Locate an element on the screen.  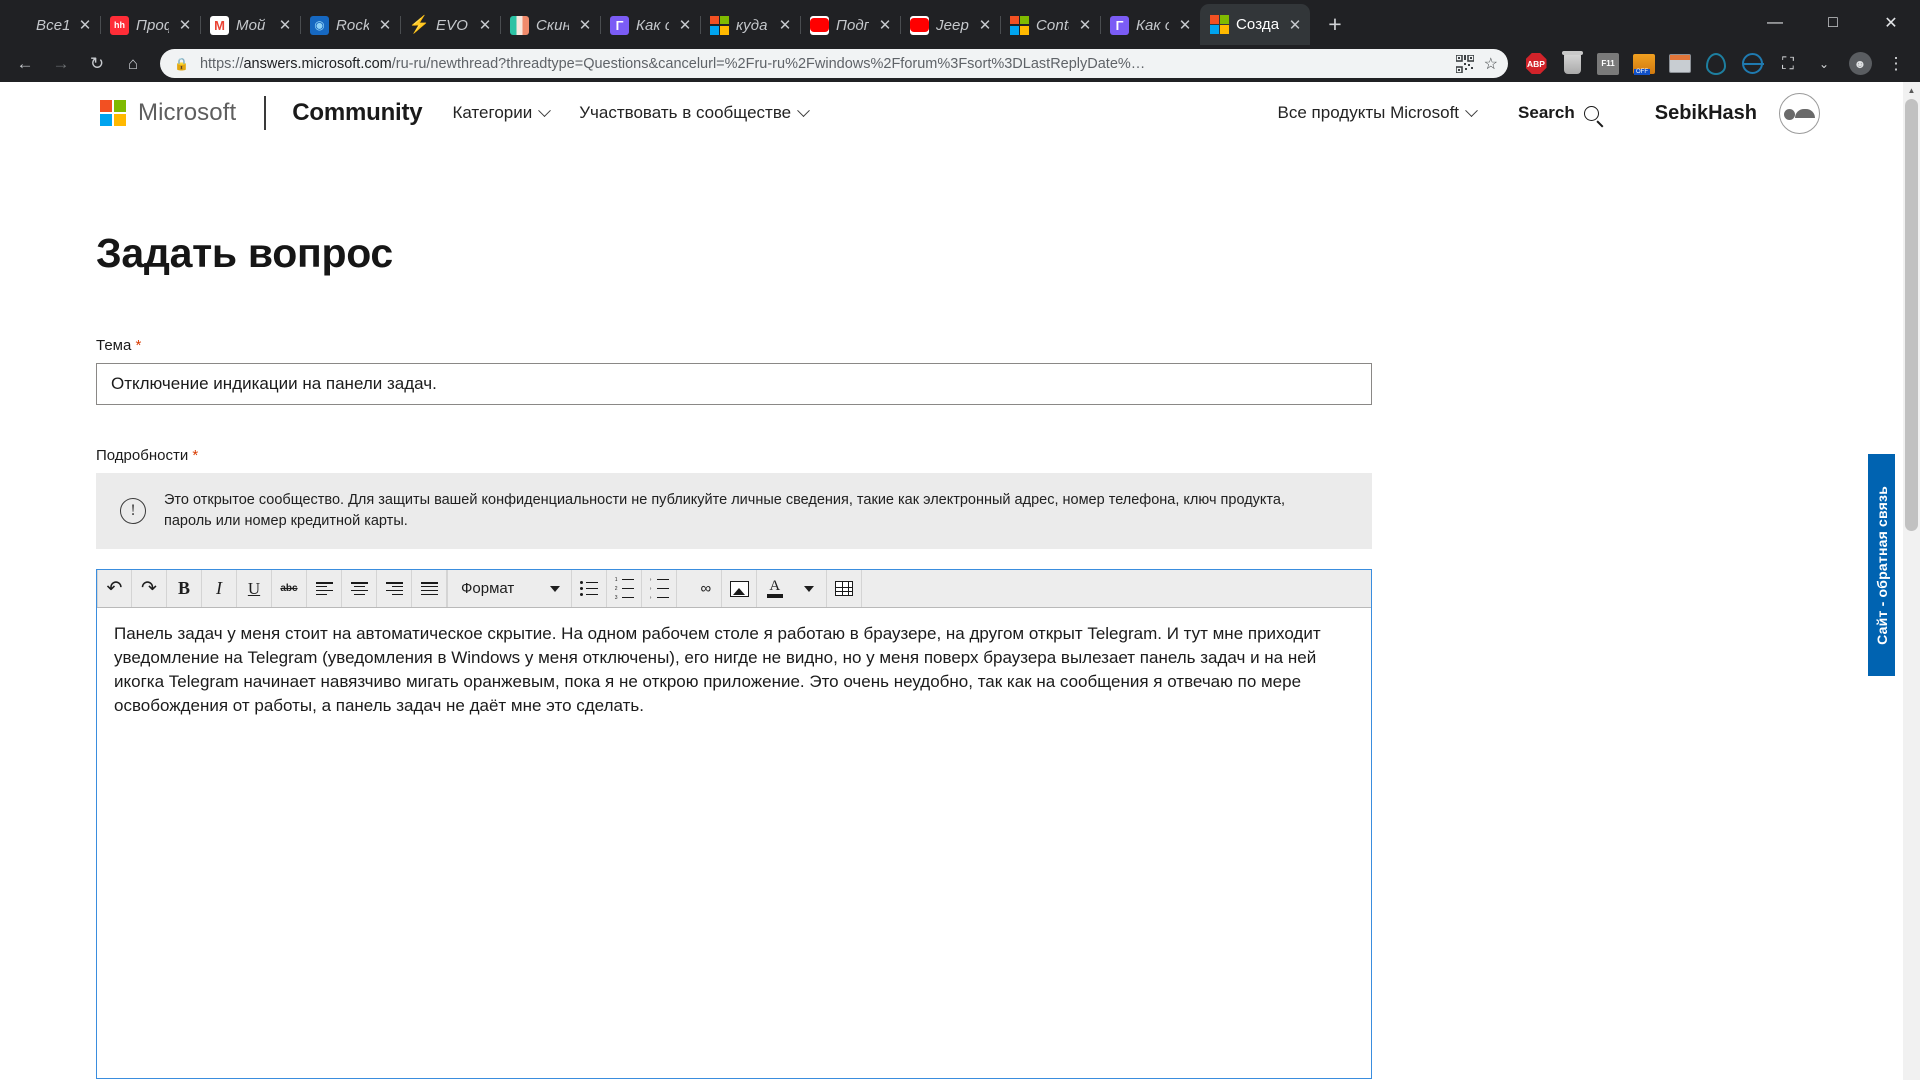
trash-icon is located at coordinates (1572, 64).